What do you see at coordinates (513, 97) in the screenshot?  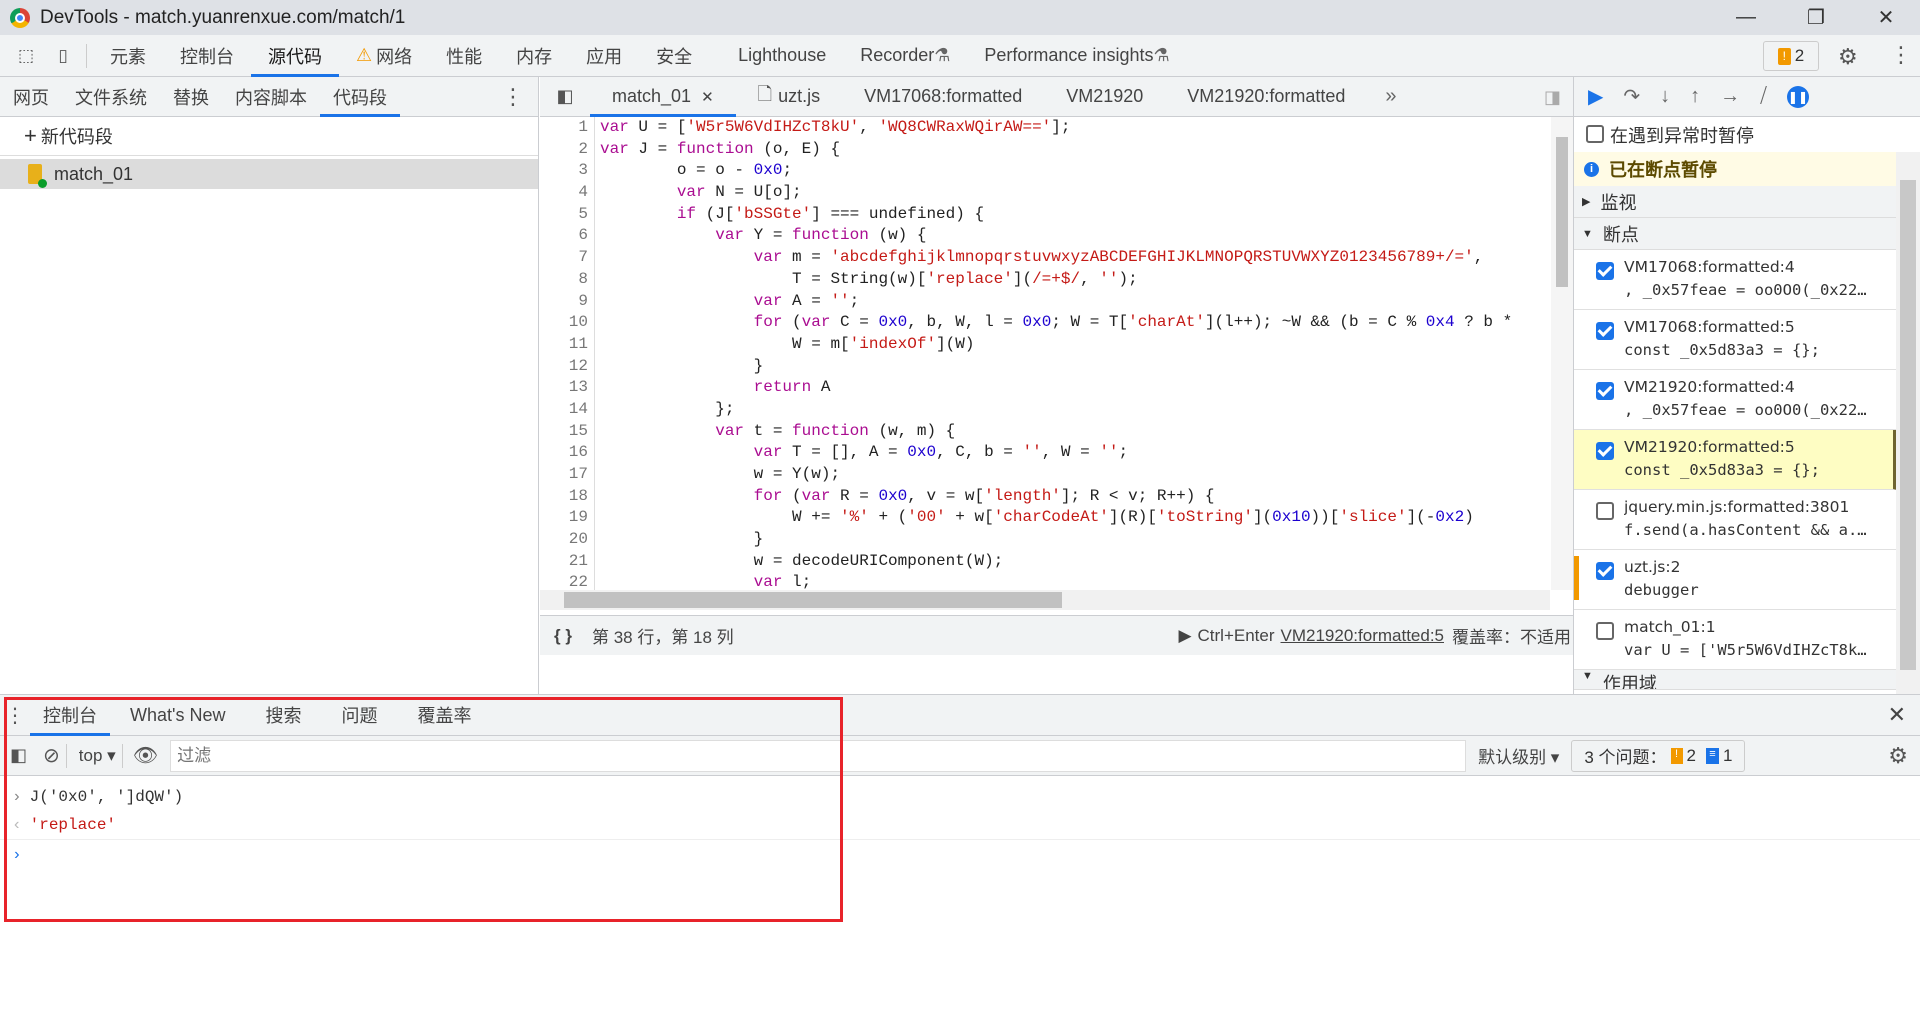 I see `more-options-icon: ⋮` at bounding box center [513, 97].